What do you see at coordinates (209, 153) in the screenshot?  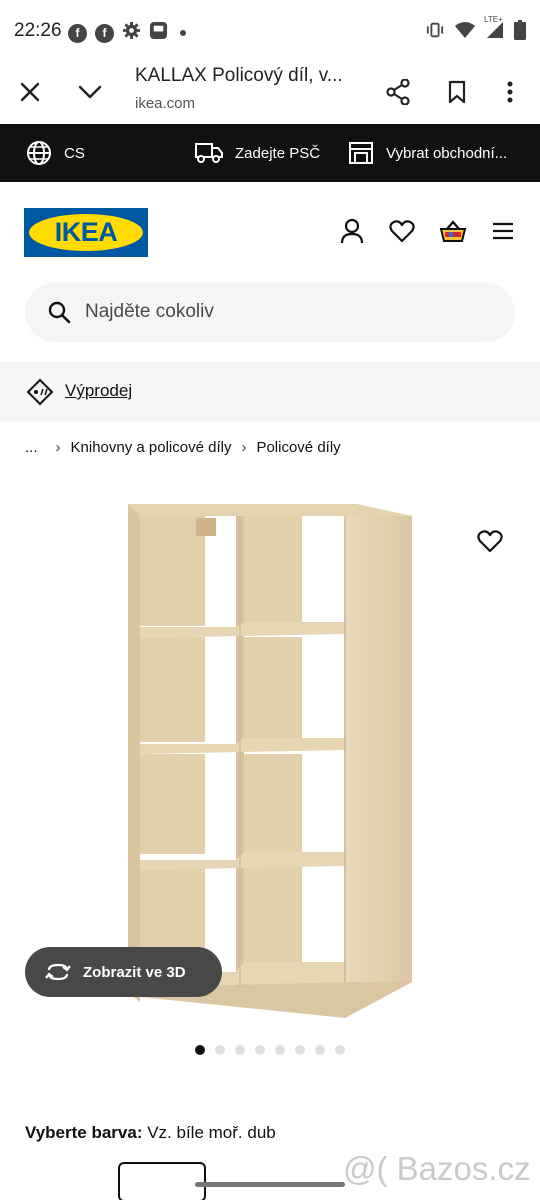 I see `delivery-truck-icon` at bounding box center [209, 153].